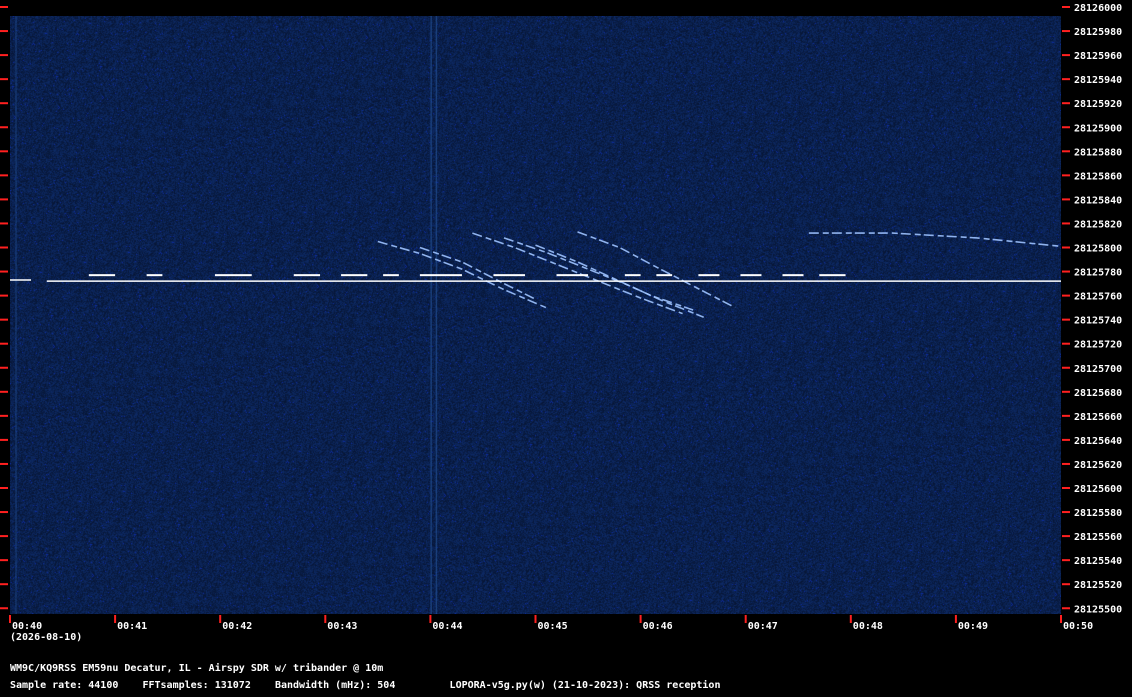 The width and height of the screenshot is (1132, 697). Describe the element at coordinates (658, 626) in the screenshot. I see `x-tick-label: 00:46` at that location.